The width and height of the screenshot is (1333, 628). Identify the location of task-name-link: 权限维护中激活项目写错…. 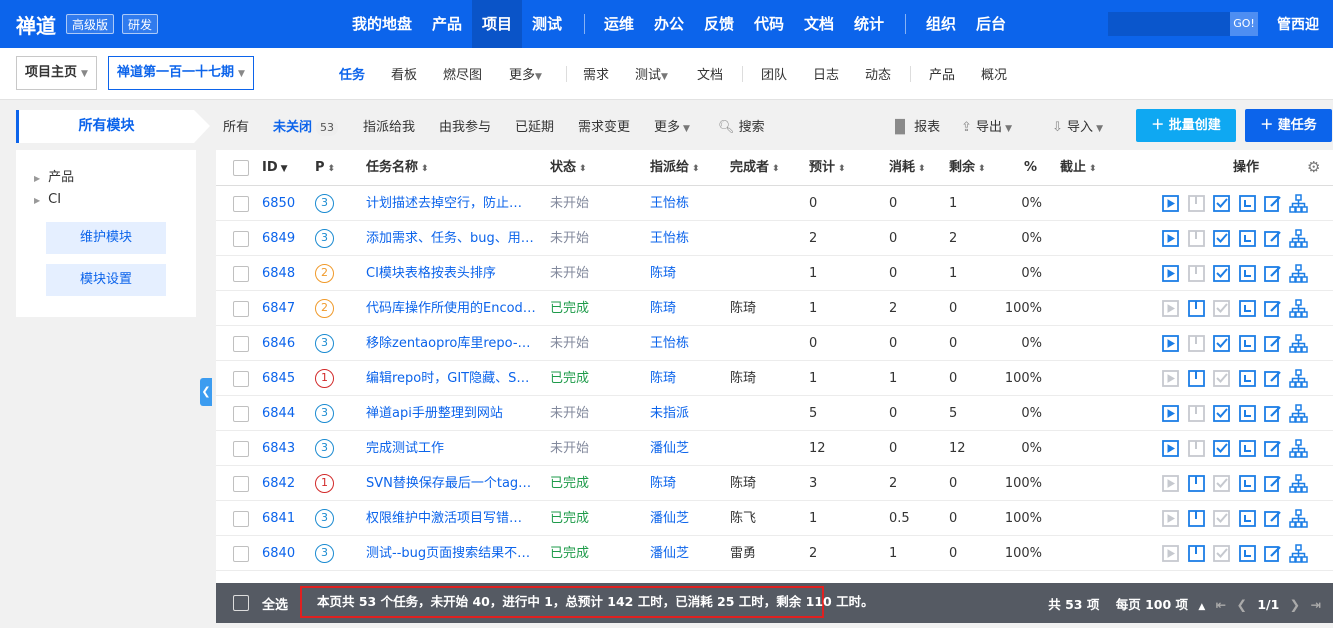
(451, 518).